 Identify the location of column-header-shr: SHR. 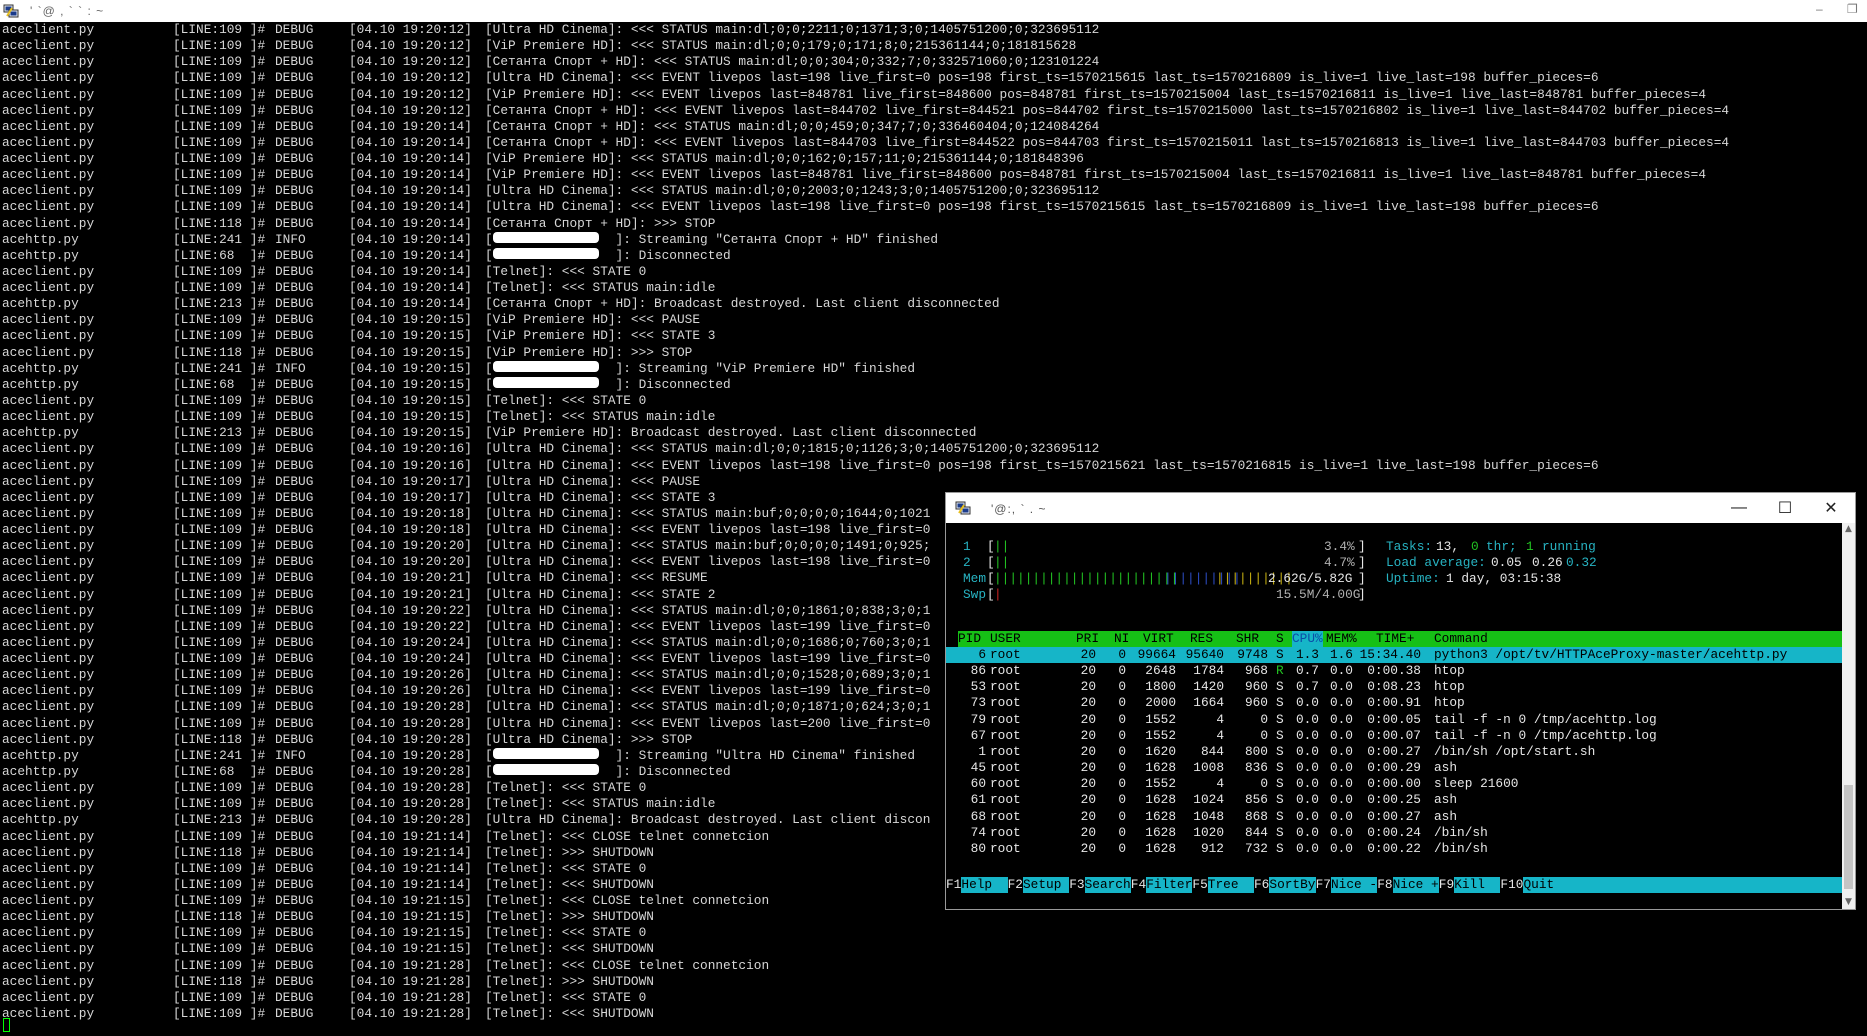
(1247, 639).